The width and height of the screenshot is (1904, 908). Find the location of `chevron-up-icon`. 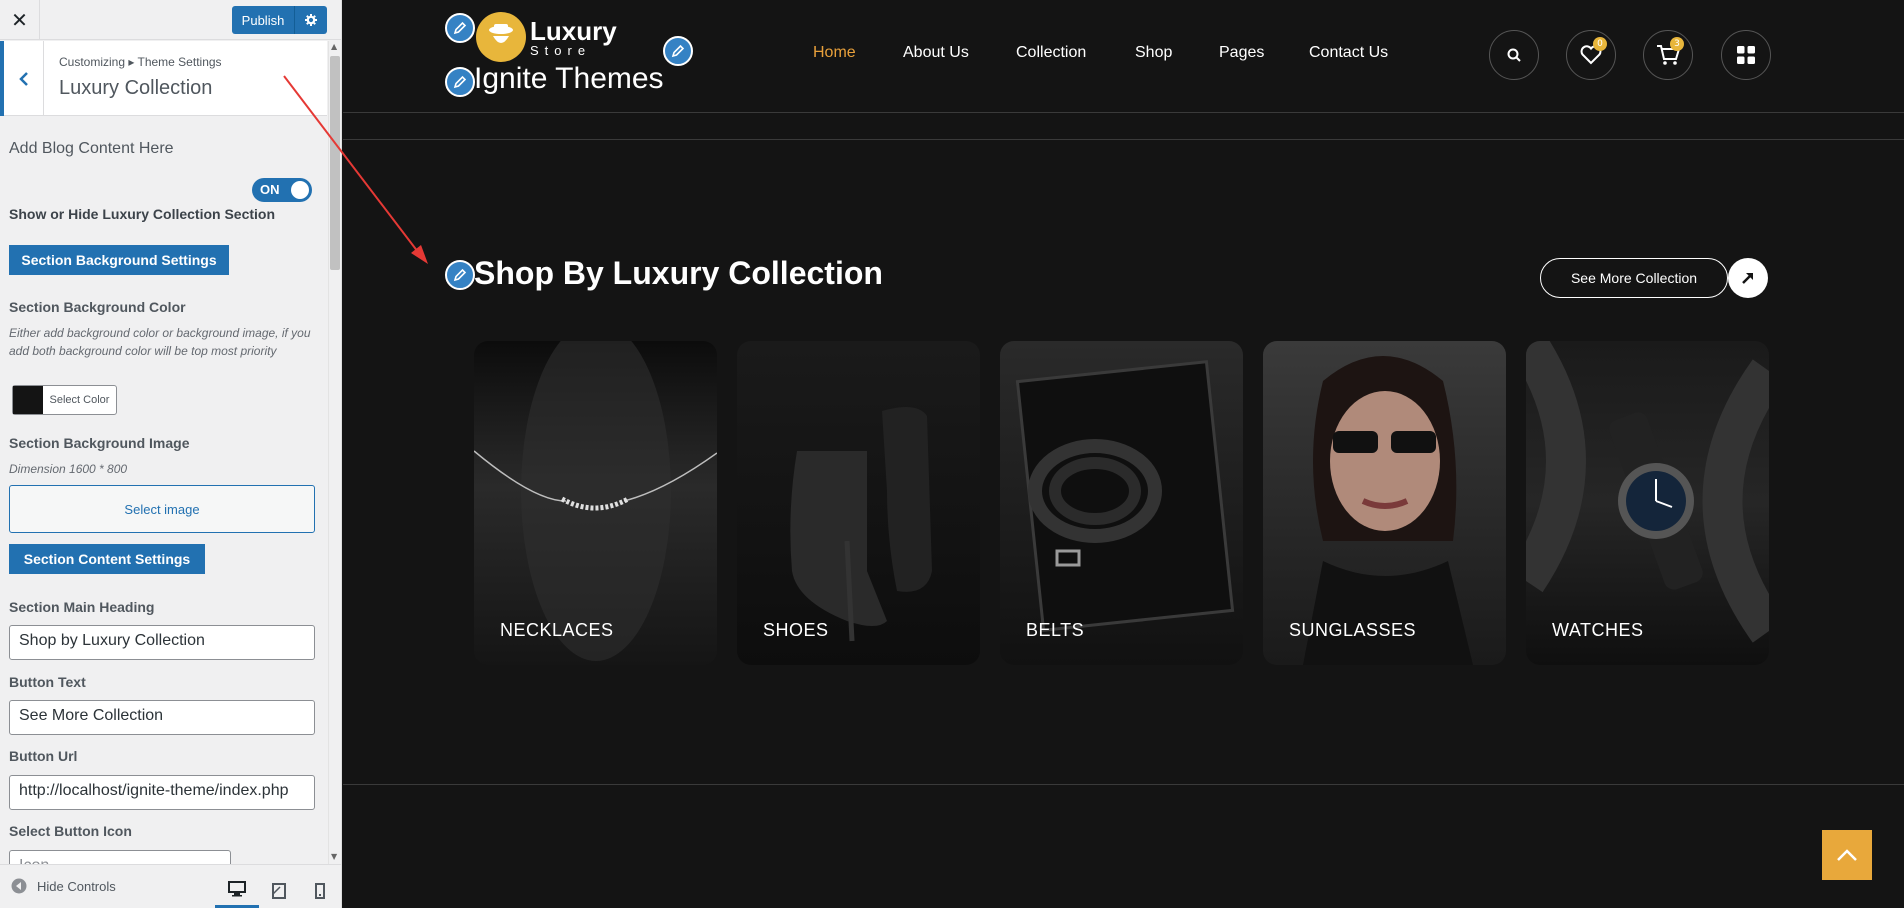

chevron-up-icon is located at coordinates (1847, 855).